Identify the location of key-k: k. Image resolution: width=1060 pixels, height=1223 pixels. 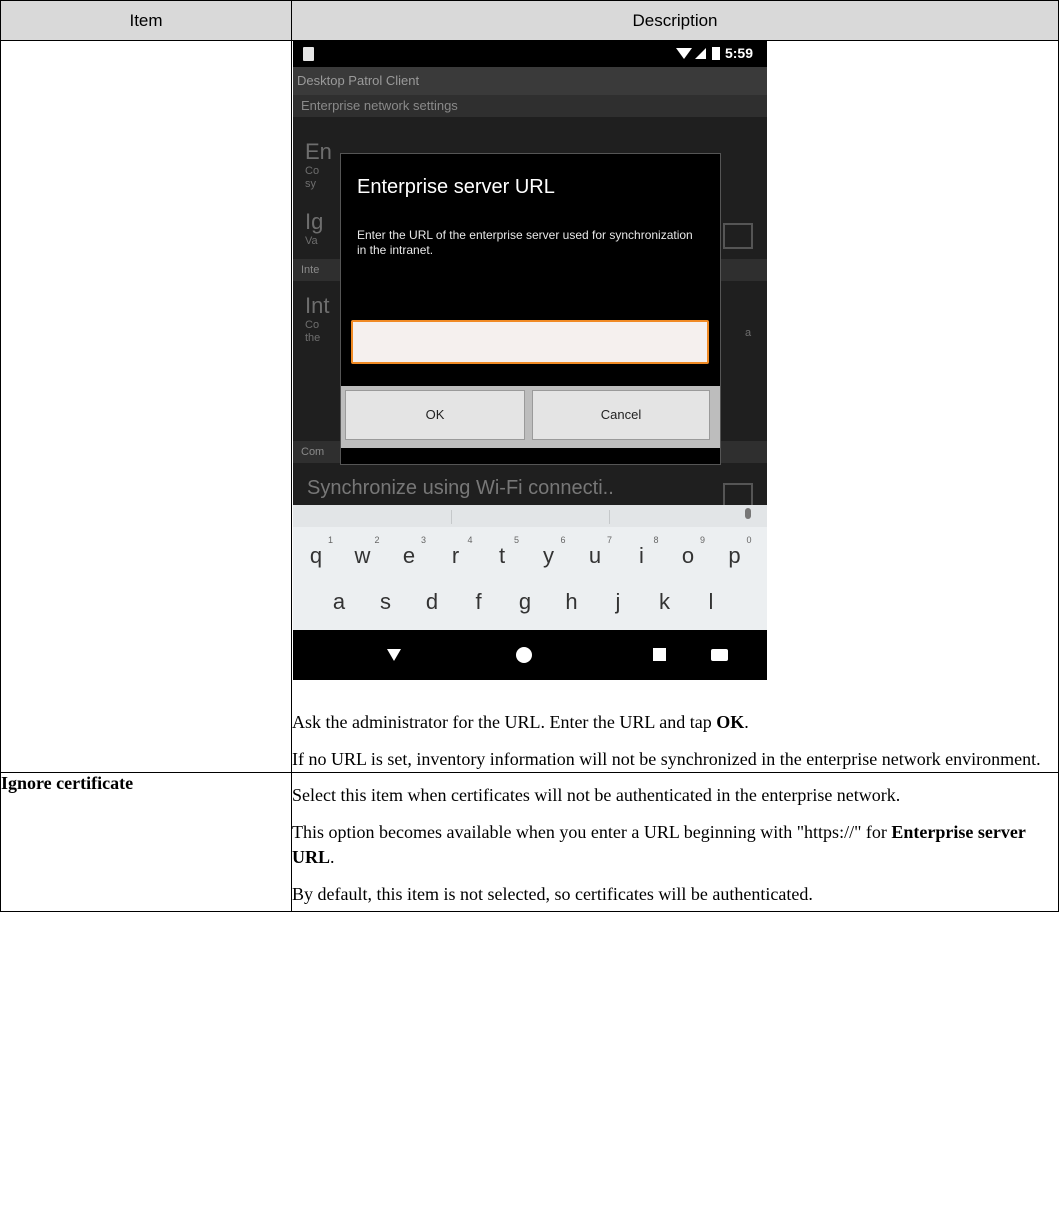
(665, 602).